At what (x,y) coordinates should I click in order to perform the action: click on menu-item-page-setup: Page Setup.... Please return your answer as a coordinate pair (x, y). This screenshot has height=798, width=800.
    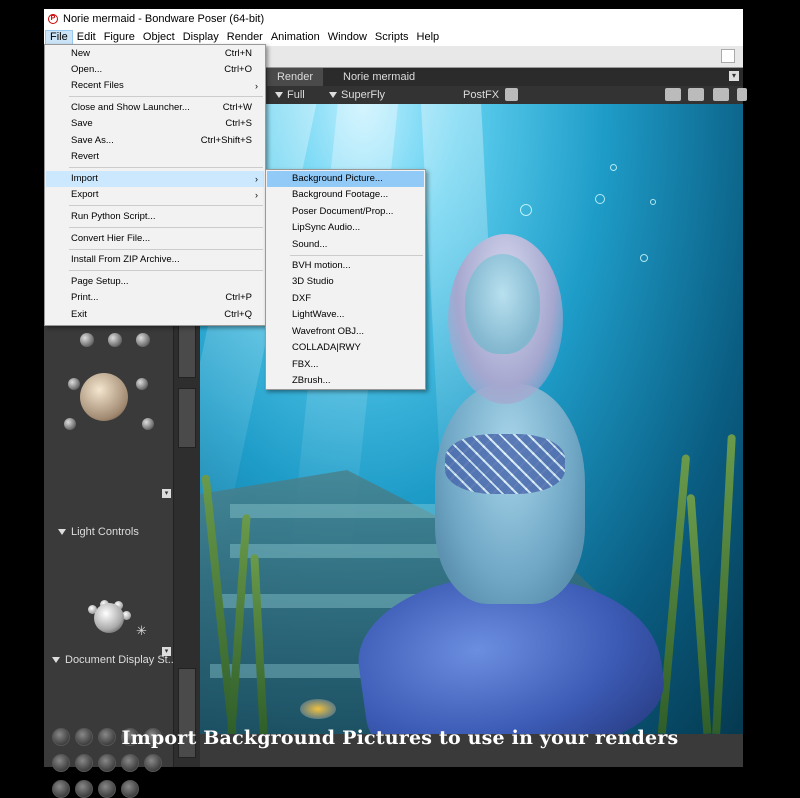
    Looking at the image, I should click on (155, 282).